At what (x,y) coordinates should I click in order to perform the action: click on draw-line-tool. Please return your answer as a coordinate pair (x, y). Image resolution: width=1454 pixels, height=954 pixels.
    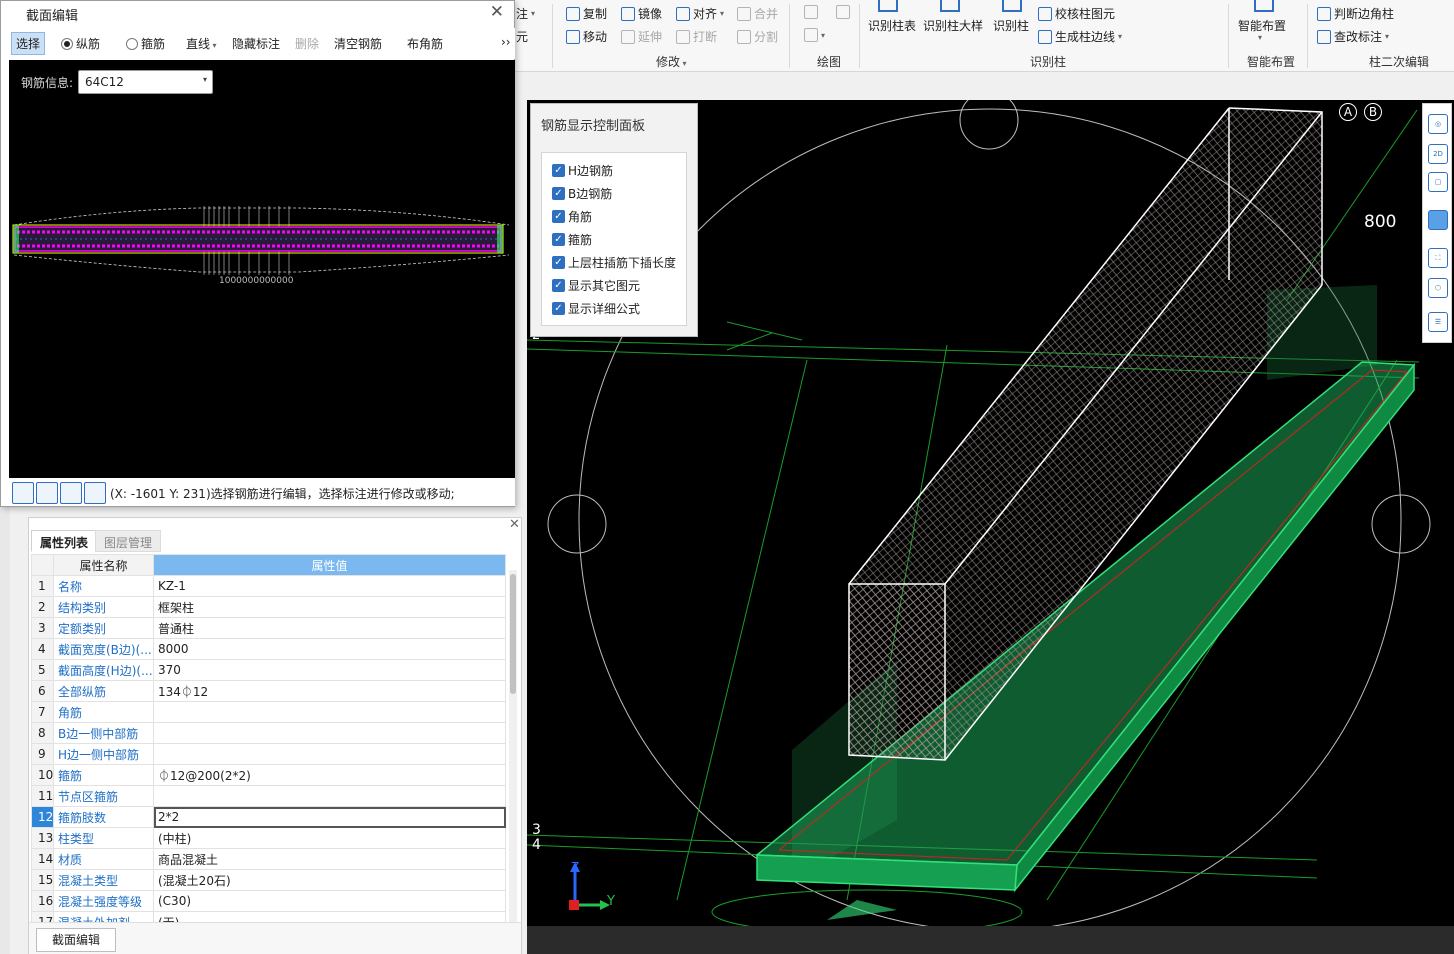
    Looking at the image, I should click on (811, 12).